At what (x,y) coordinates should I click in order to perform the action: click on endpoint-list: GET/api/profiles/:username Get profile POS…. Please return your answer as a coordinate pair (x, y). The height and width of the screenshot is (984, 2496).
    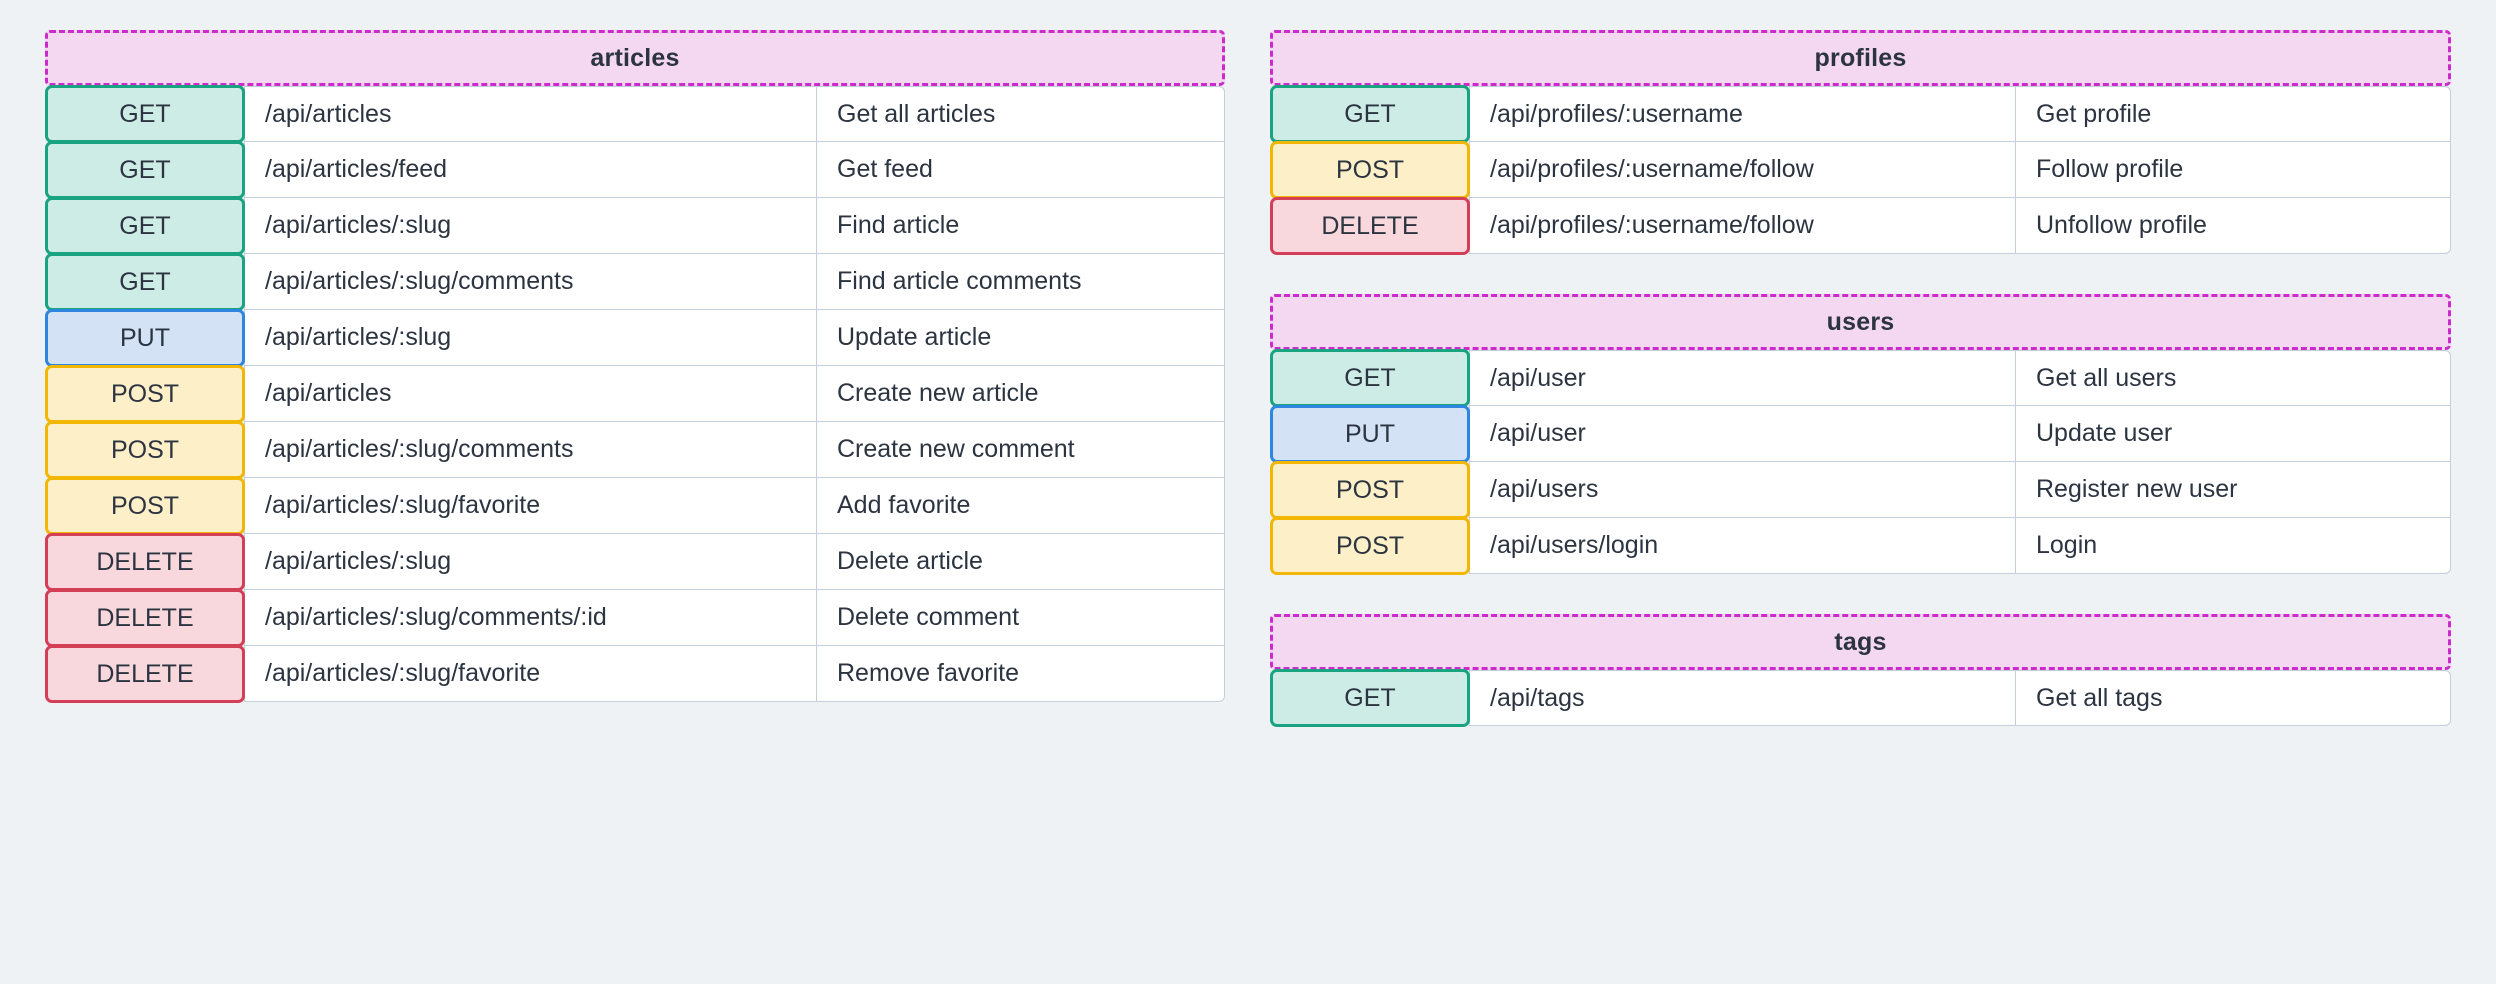
    Looking at the image, I should click on (1860, 170).